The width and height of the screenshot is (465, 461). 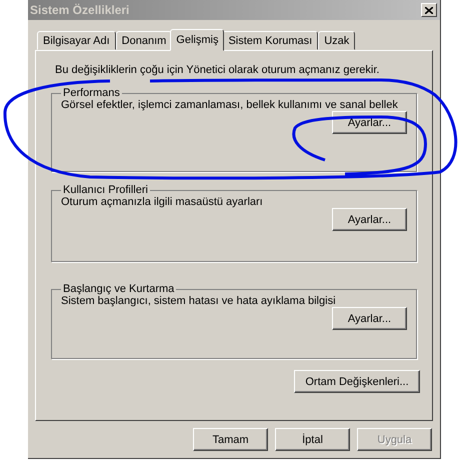 What do you see at coordinates (91, 93) in the screenshot?
I see `group-title: Performans` at bounding box center [91, 93].